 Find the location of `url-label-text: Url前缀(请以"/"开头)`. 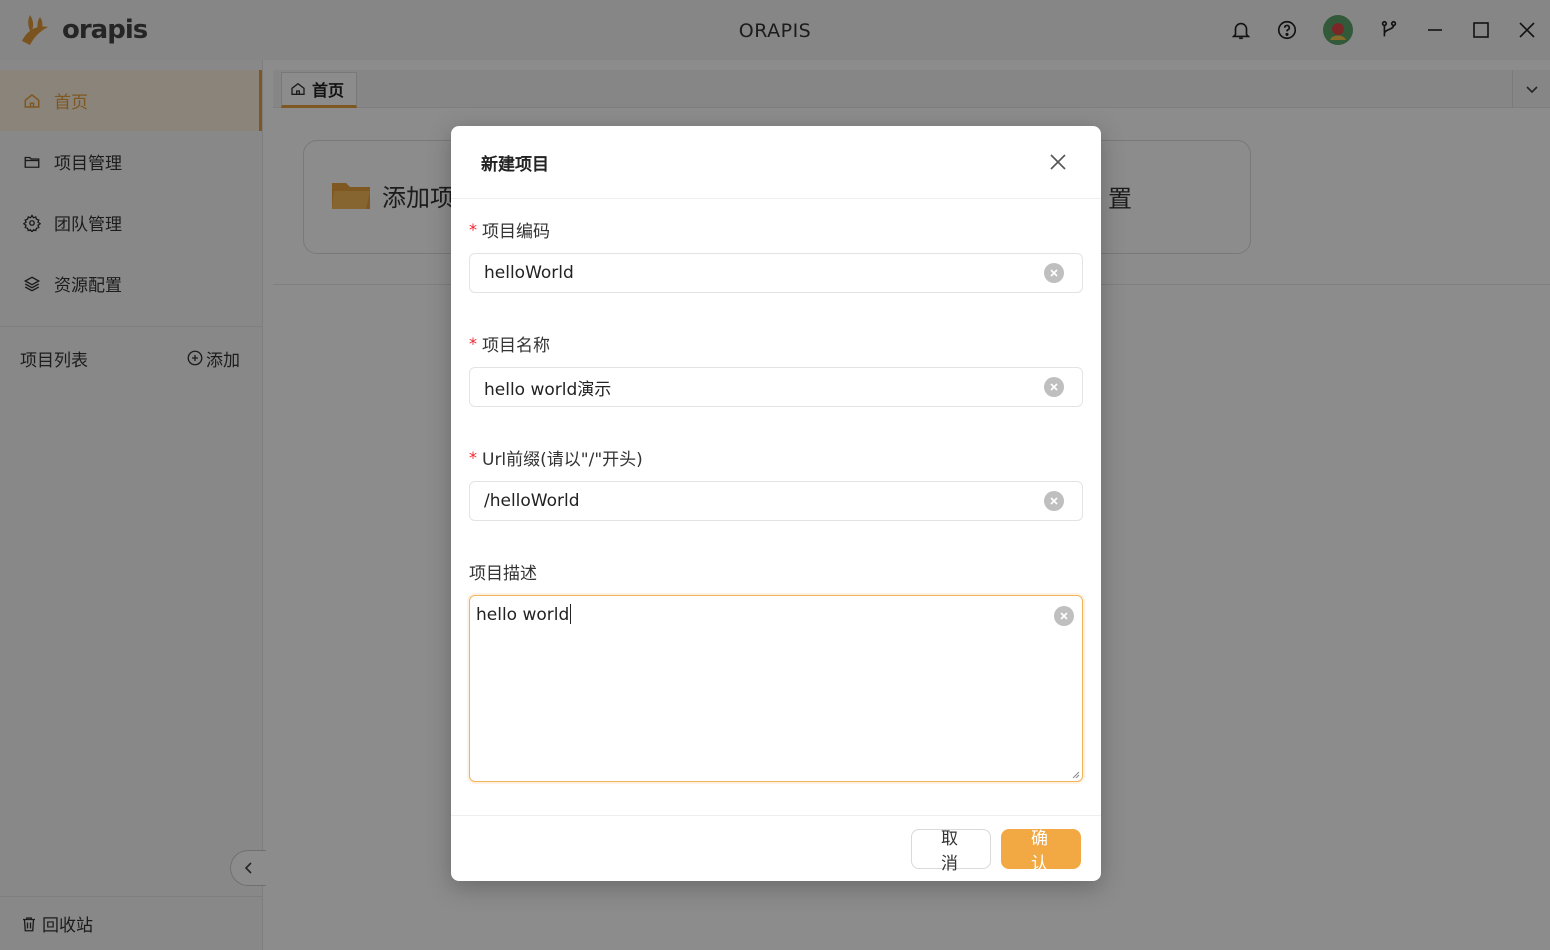

url-label-text: Url前缀(请以"/"开头) is located at coordinates (562, 459).